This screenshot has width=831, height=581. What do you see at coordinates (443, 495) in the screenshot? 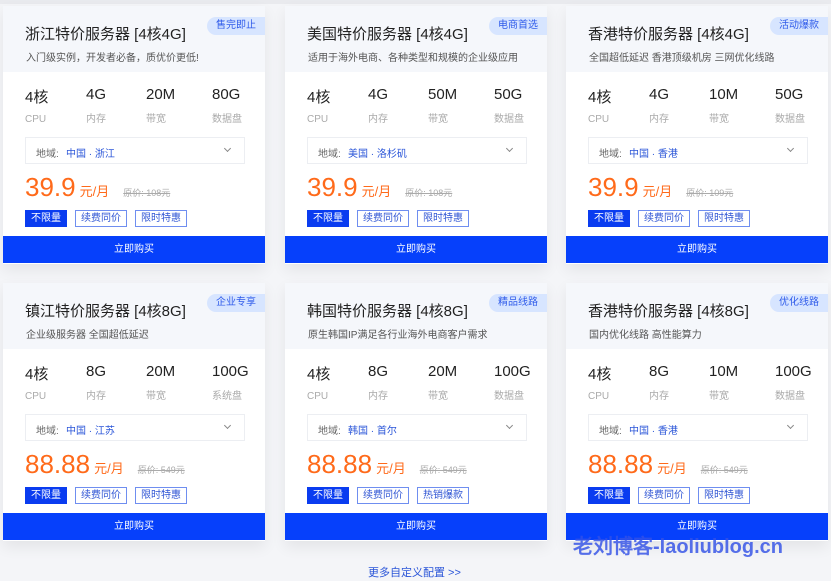
I see `tag: 热销爆款` at bounding box center [443, 495].